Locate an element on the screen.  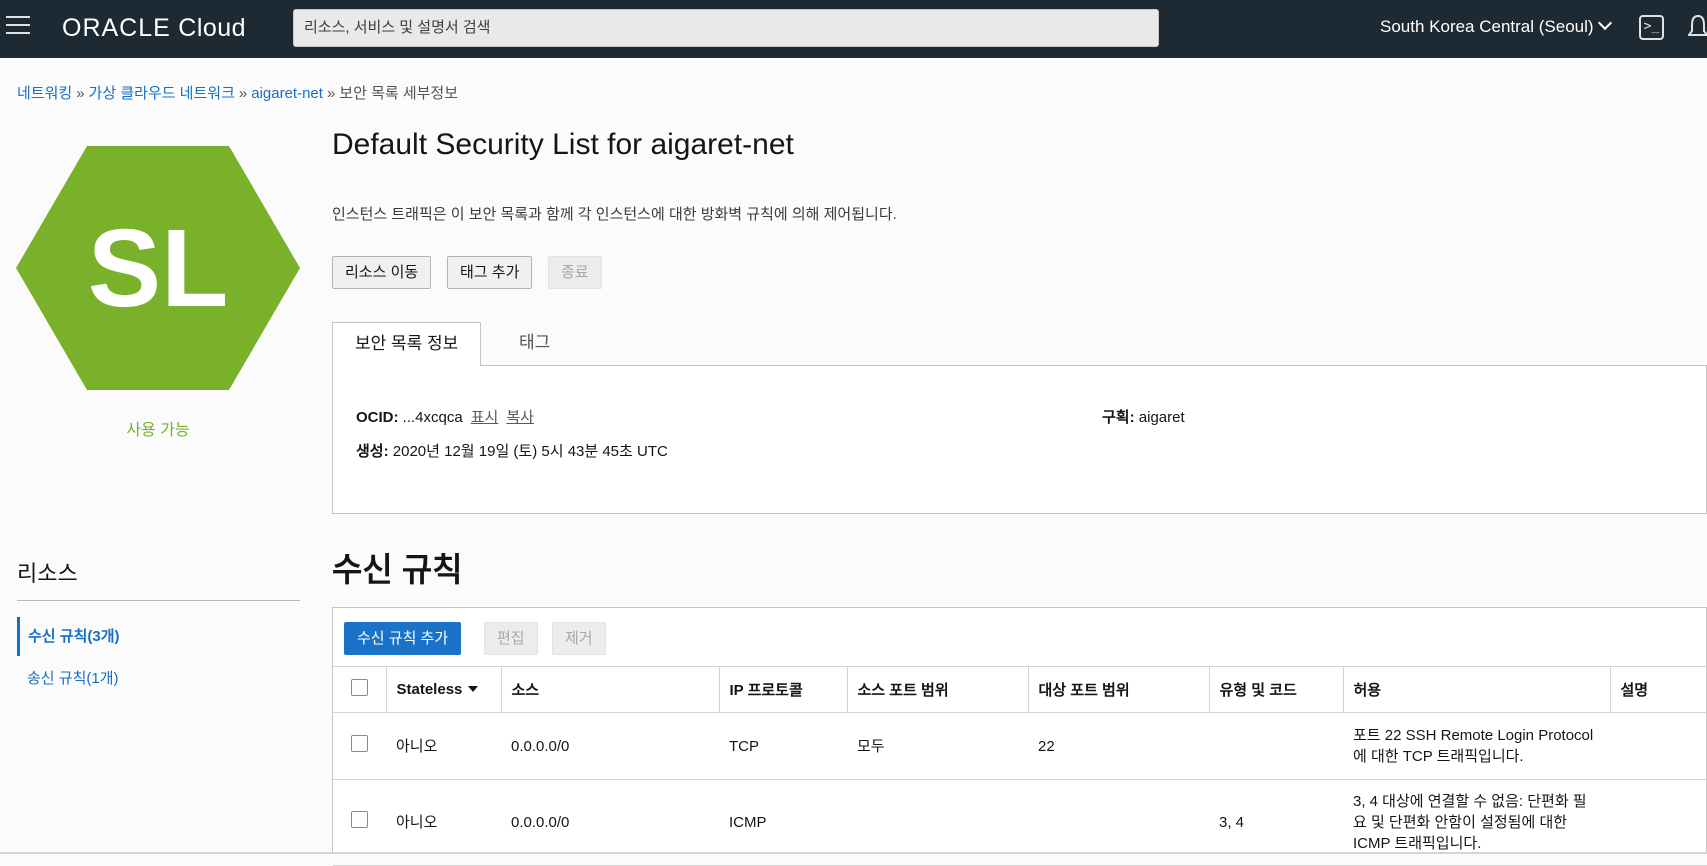
add-tag-button: 태그 추가 is located at coordinates (490, 272).